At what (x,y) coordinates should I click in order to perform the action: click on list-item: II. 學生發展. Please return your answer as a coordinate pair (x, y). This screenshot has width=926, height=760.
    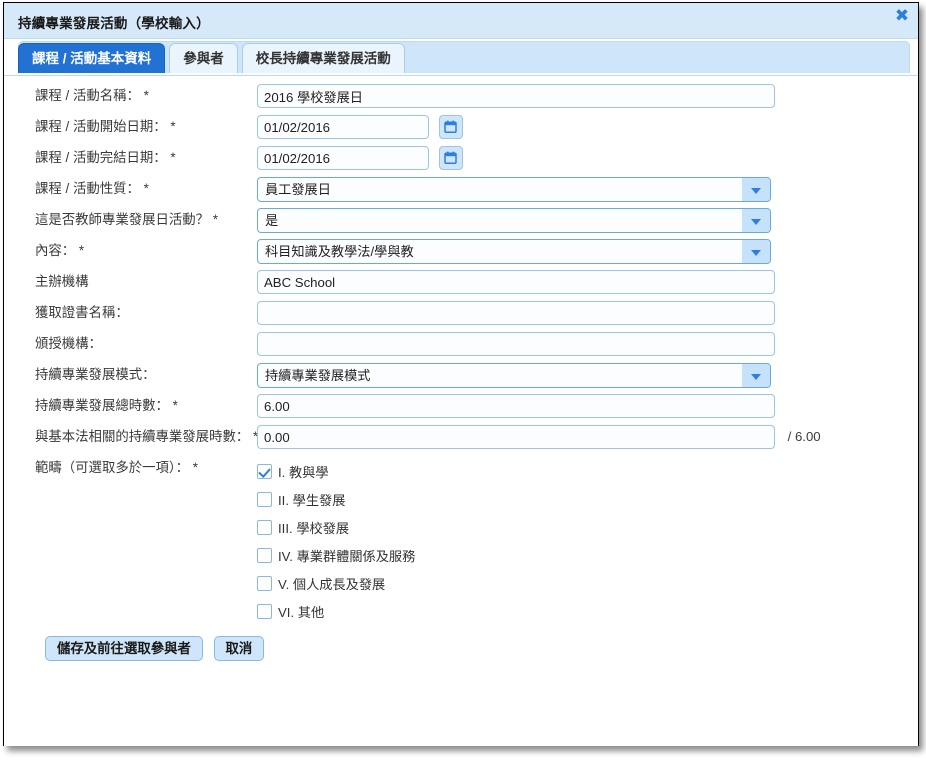
    Looking at the image, I should click on (587, 499).